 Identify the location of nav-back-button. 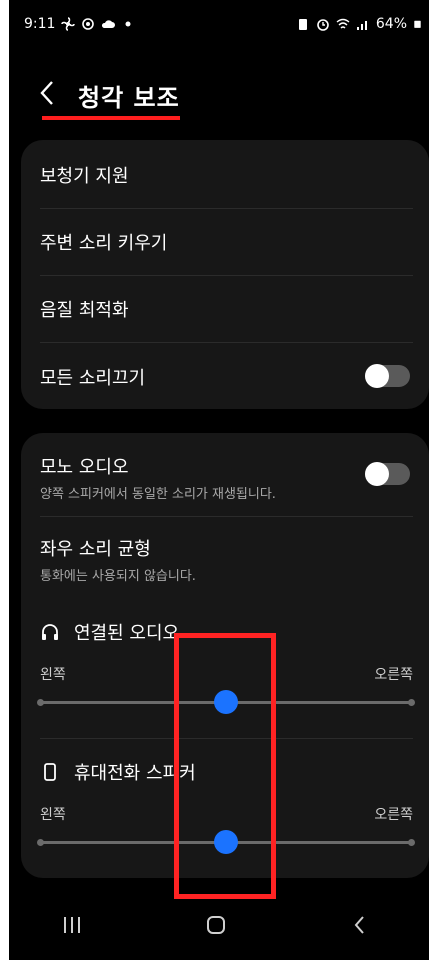
(360, 925).